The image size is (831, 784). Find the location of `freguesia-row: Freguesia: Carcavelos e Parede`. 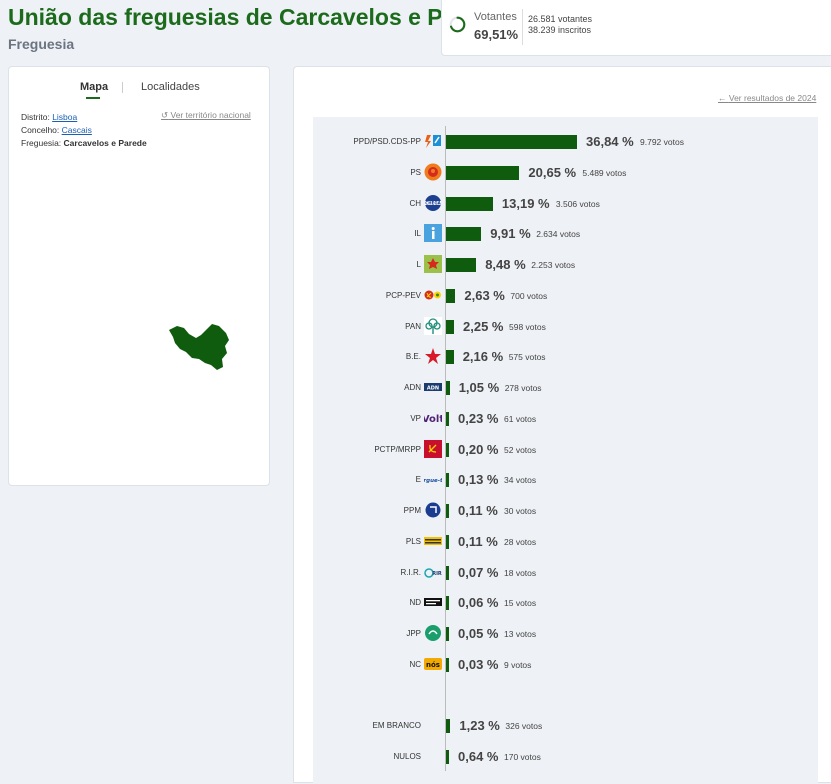

freguesia-row: Freguesia: Carcavelos e Parede is located at coordinates (84, 143).